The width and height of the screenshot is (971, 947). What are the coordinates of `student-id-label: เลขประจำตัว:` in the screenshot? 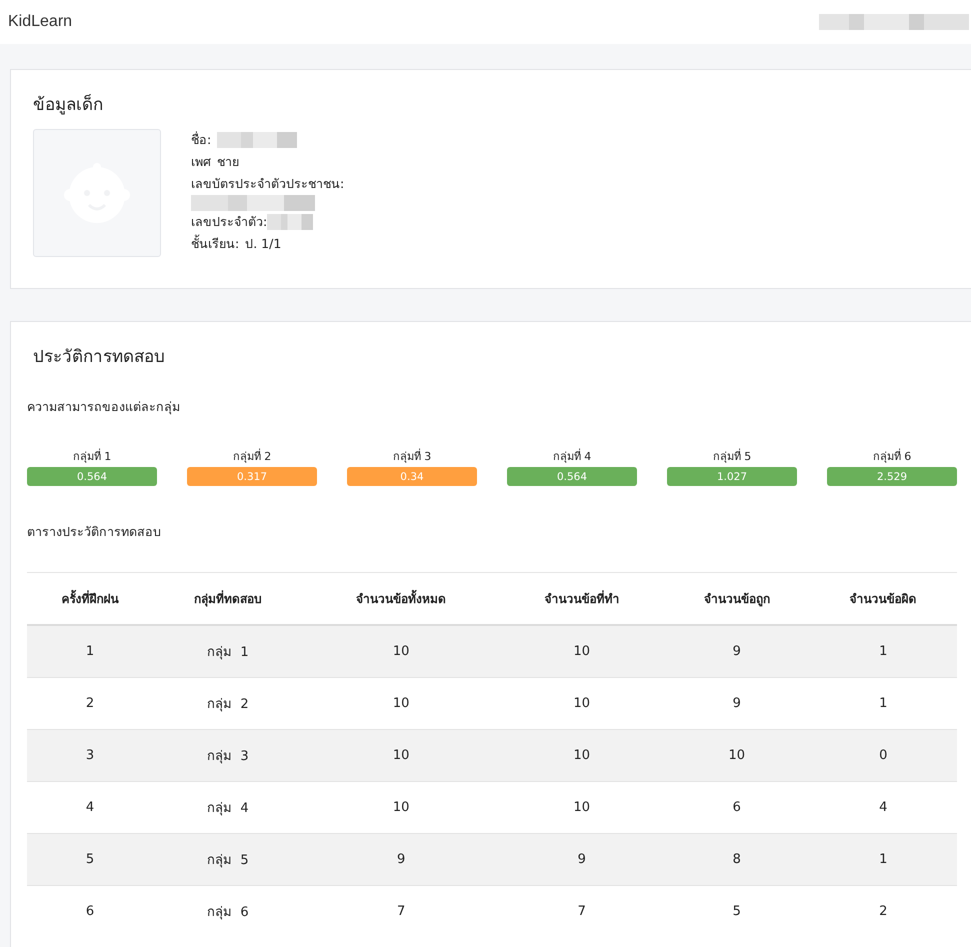 It's located at (229, 222).